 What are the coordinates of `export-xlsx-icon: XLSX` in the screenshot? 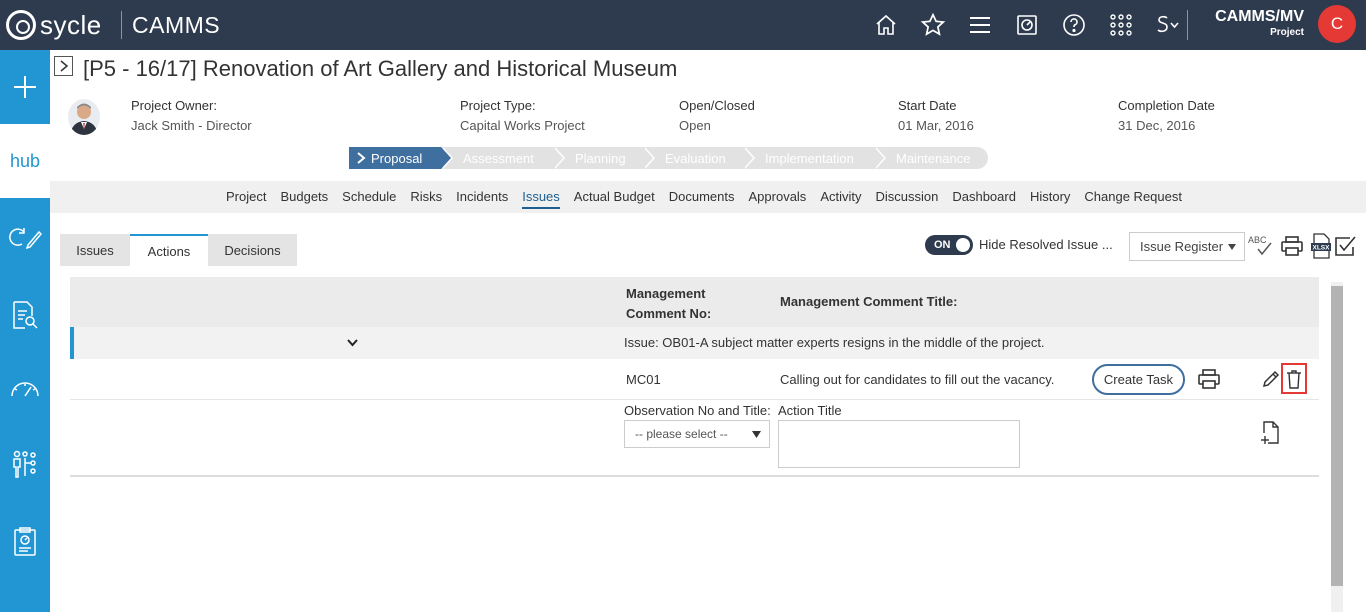 It's located at (1321, 246).